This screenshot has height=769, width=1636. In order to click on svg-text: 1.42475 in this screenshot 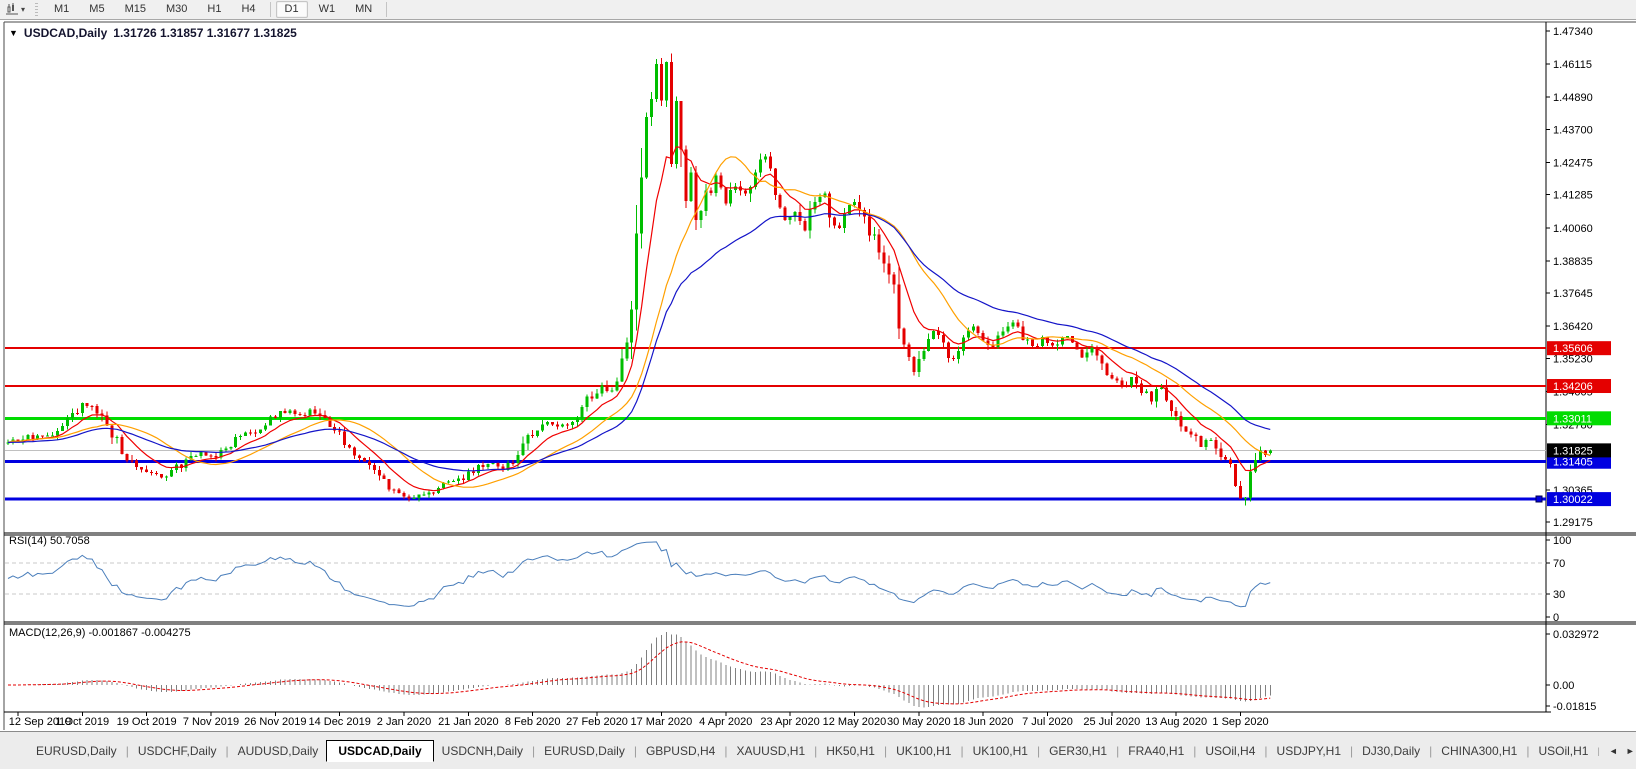, I will do `click(1573, 164)`.